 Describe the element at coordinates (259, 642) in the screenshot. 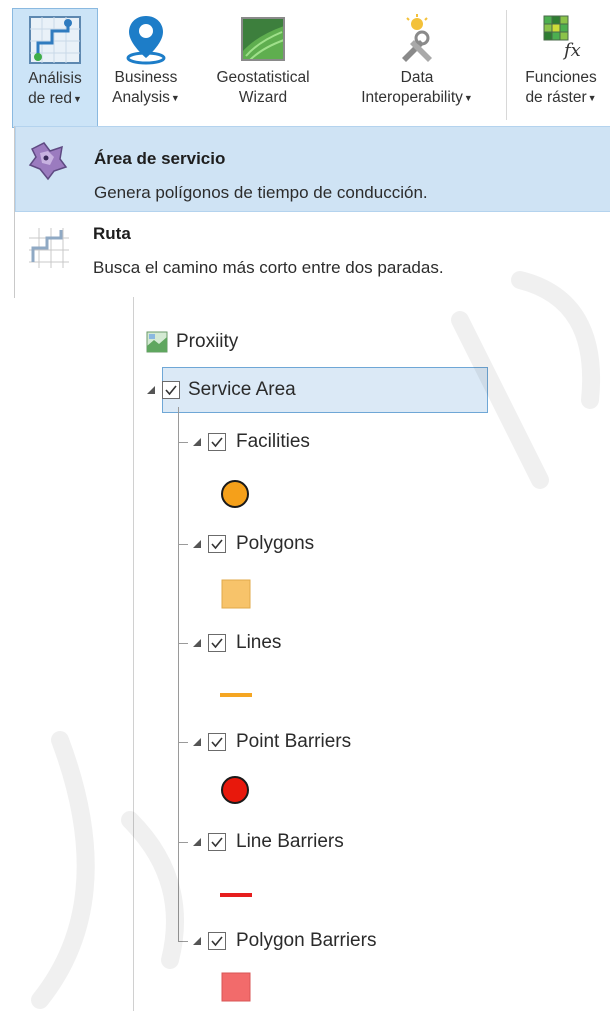

I see `layer-name: Lines` at that location.